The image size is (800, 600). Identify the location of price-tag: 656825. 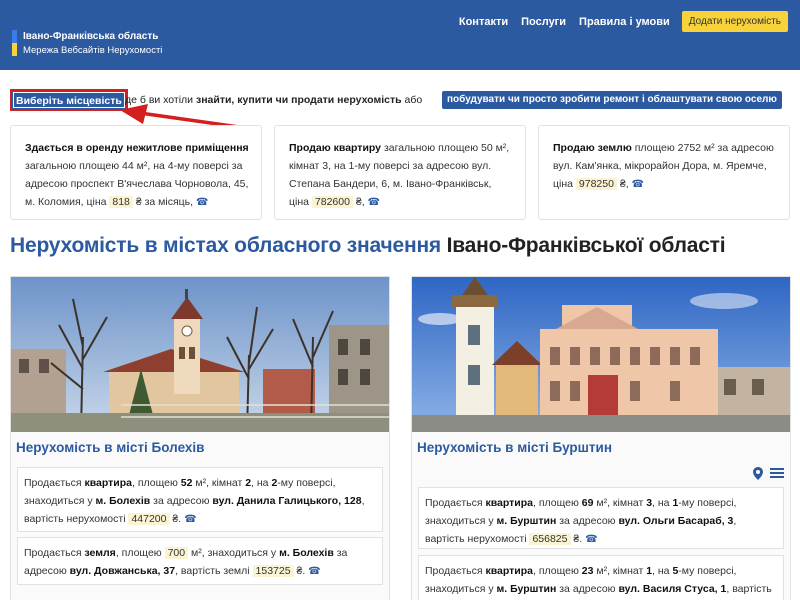
(550, 539).